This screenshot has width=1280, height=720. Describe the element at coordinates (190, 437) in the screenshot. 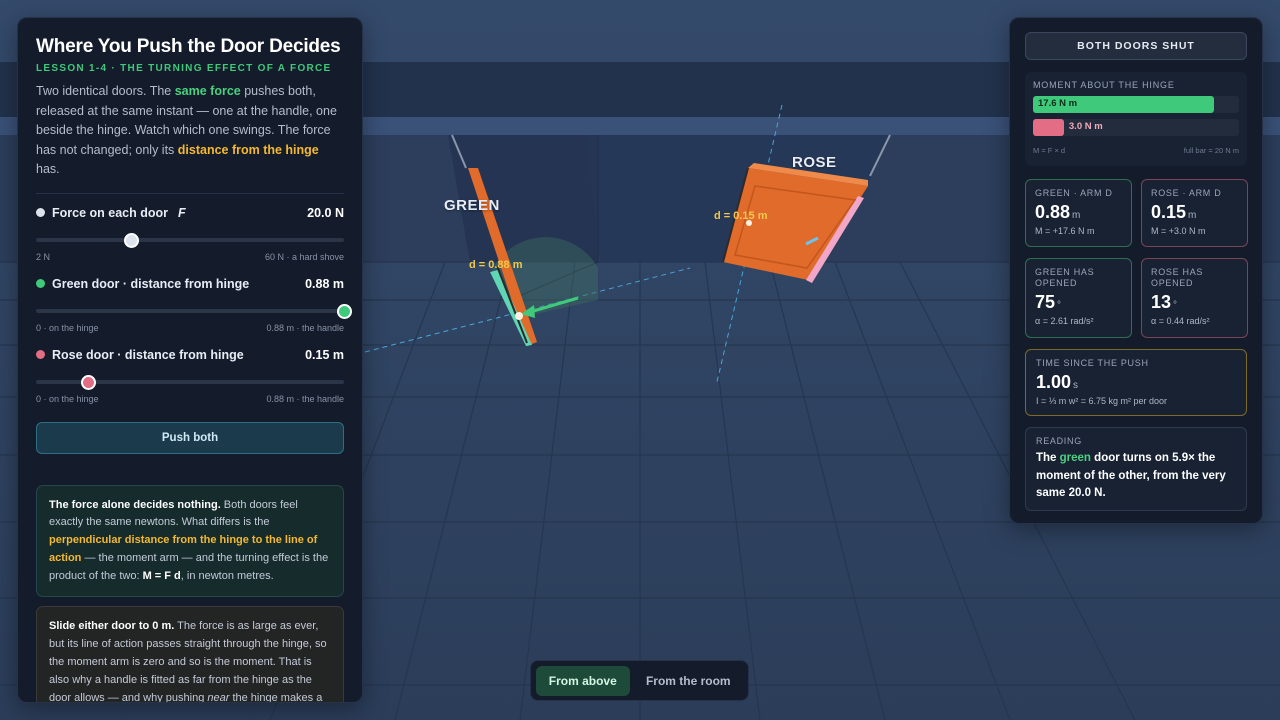

I see `push-both-button: Push both` at that location.